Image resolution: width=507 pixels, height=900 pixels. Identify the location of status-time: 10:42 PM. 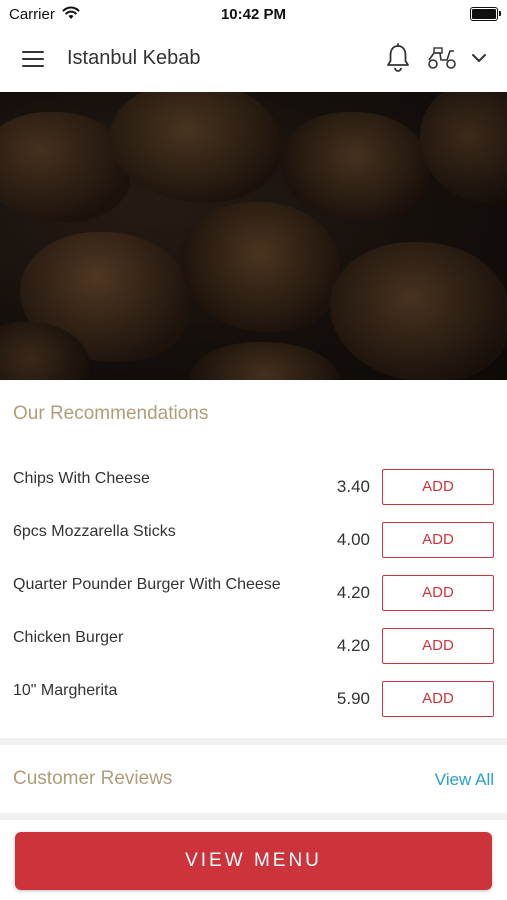
(253, 14).